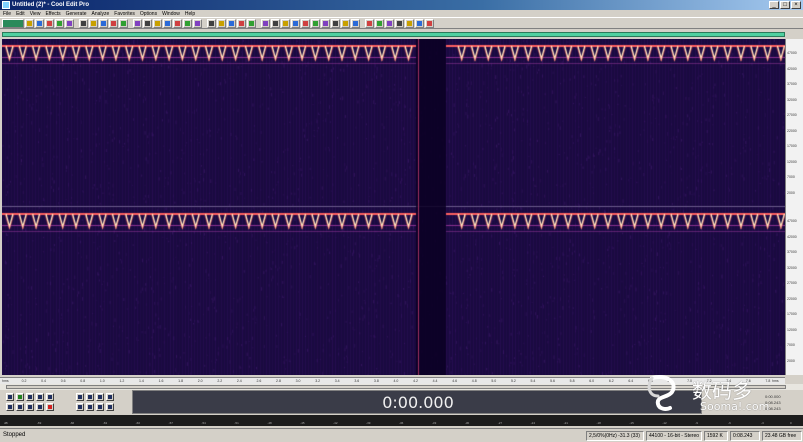  I want to click on current-time: 0:00.000, so click(418, 402).